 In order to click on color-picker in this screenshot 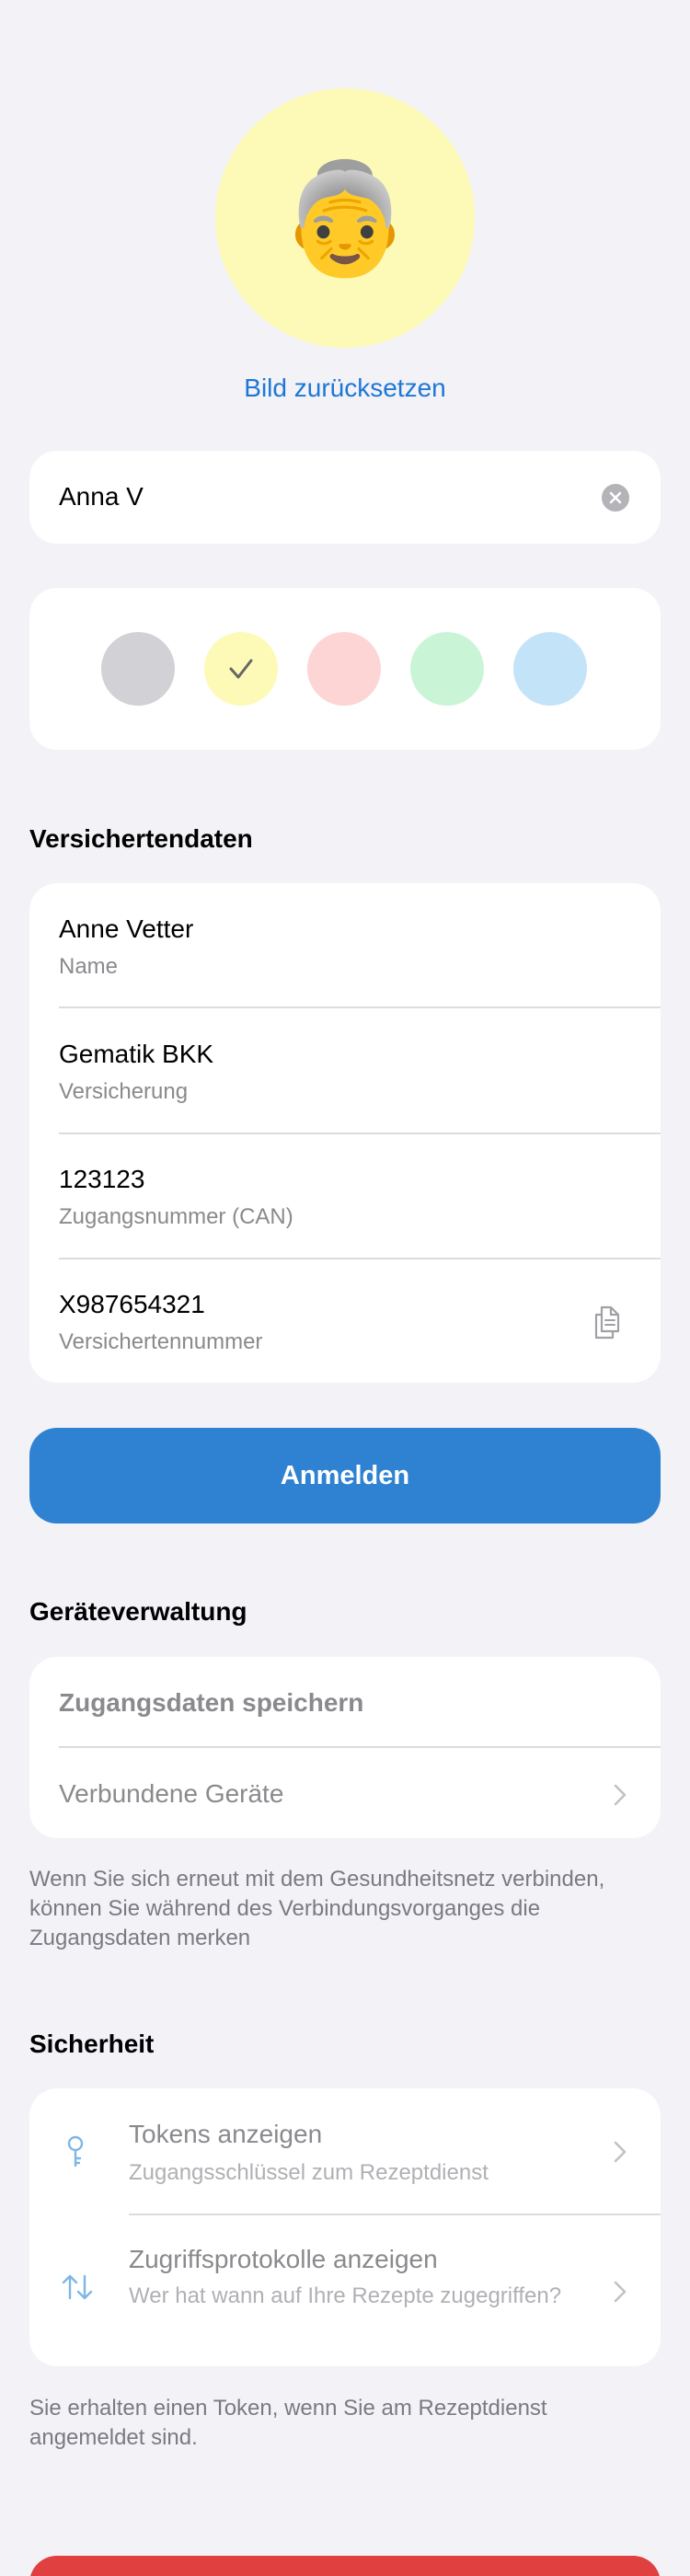, I will do `click(345, 669)`.